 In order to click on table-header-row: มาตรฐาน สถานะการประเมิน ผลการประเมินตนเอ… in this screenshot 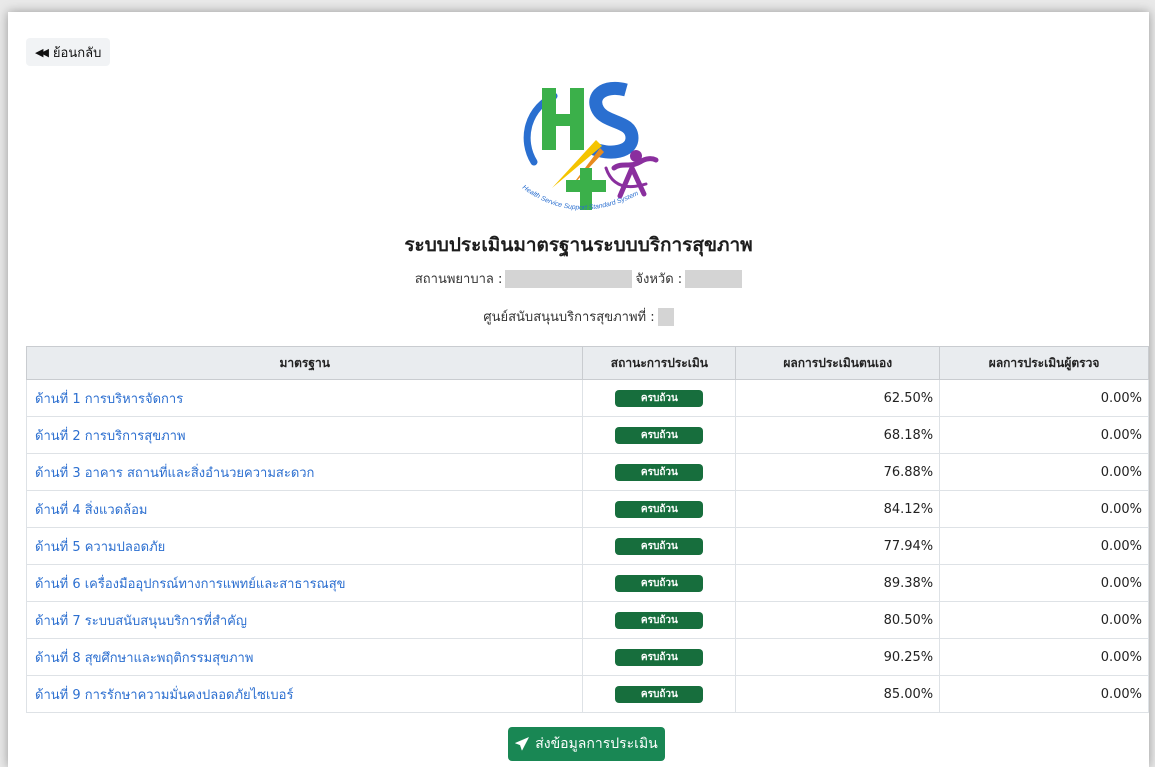, I will do `click(587, 363)`.